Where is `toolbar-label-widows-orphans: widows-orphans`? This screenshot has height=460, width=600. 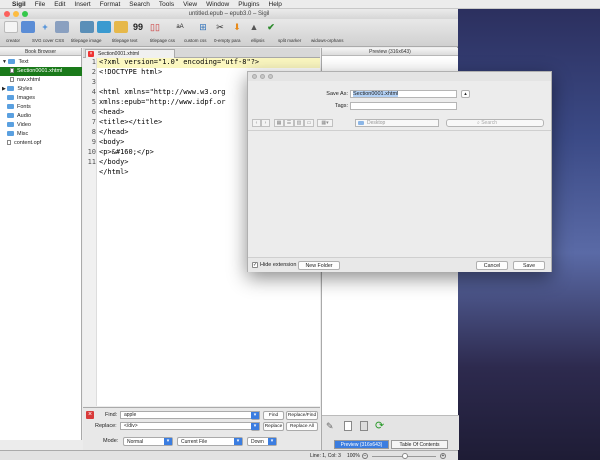 toolbar-label-widows-orphans: widows-orphans is located at coordinates (327, 40).